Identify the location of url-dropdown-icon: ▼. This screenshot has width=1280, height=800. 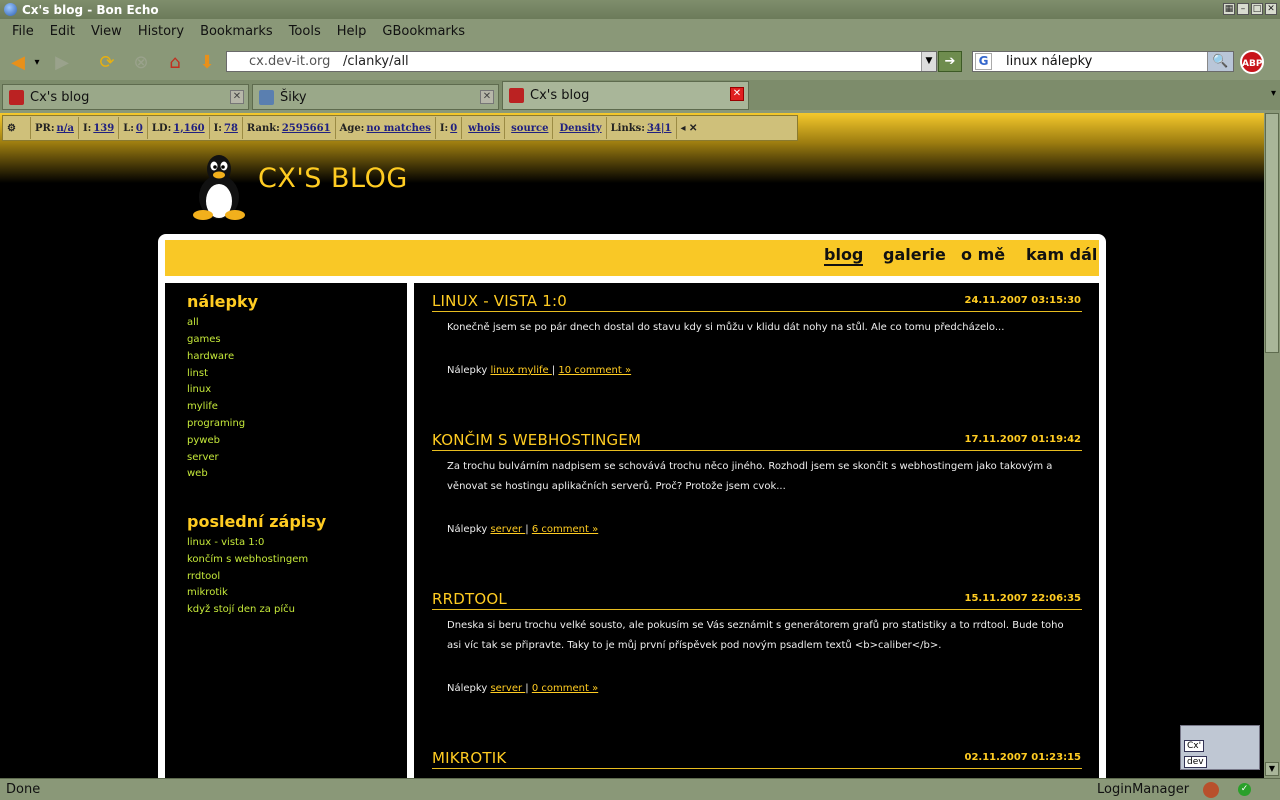
(928, 61).